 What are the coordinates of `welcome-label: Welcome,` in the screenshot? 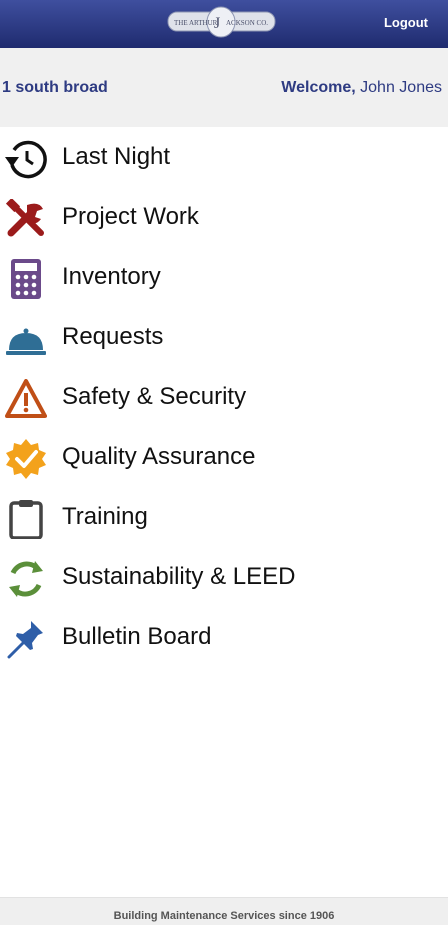 It's located at (318, 87).